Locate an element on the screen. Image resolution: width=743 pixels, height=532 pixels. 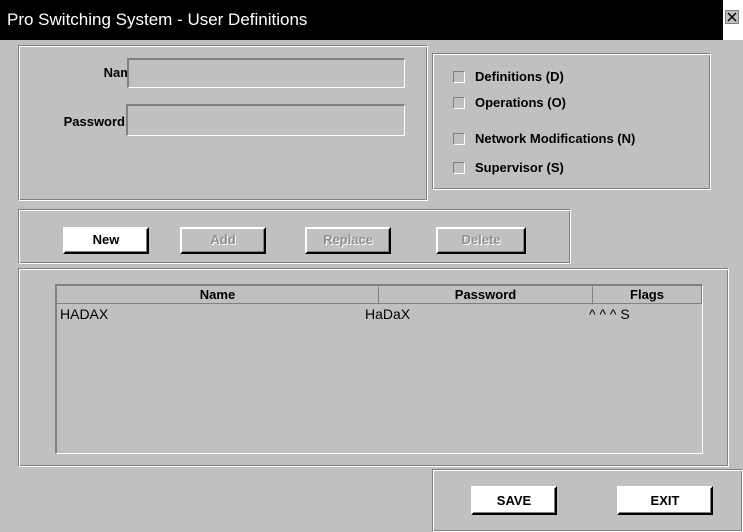
password-field is located at coordinates (265, 120).